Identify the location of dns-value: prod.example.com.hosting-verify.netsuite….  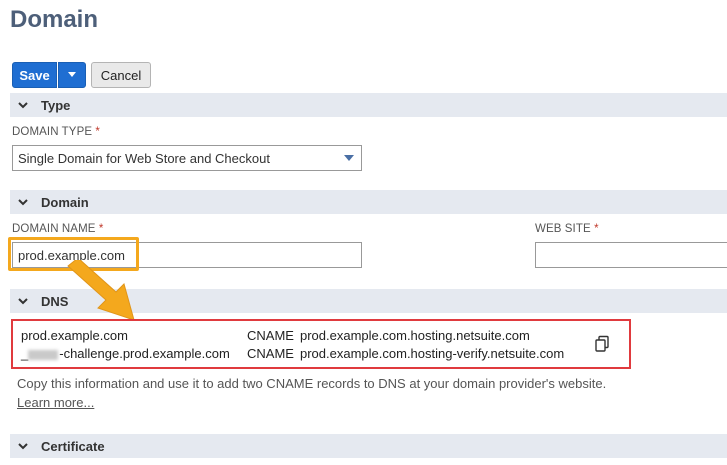
(432, 353).